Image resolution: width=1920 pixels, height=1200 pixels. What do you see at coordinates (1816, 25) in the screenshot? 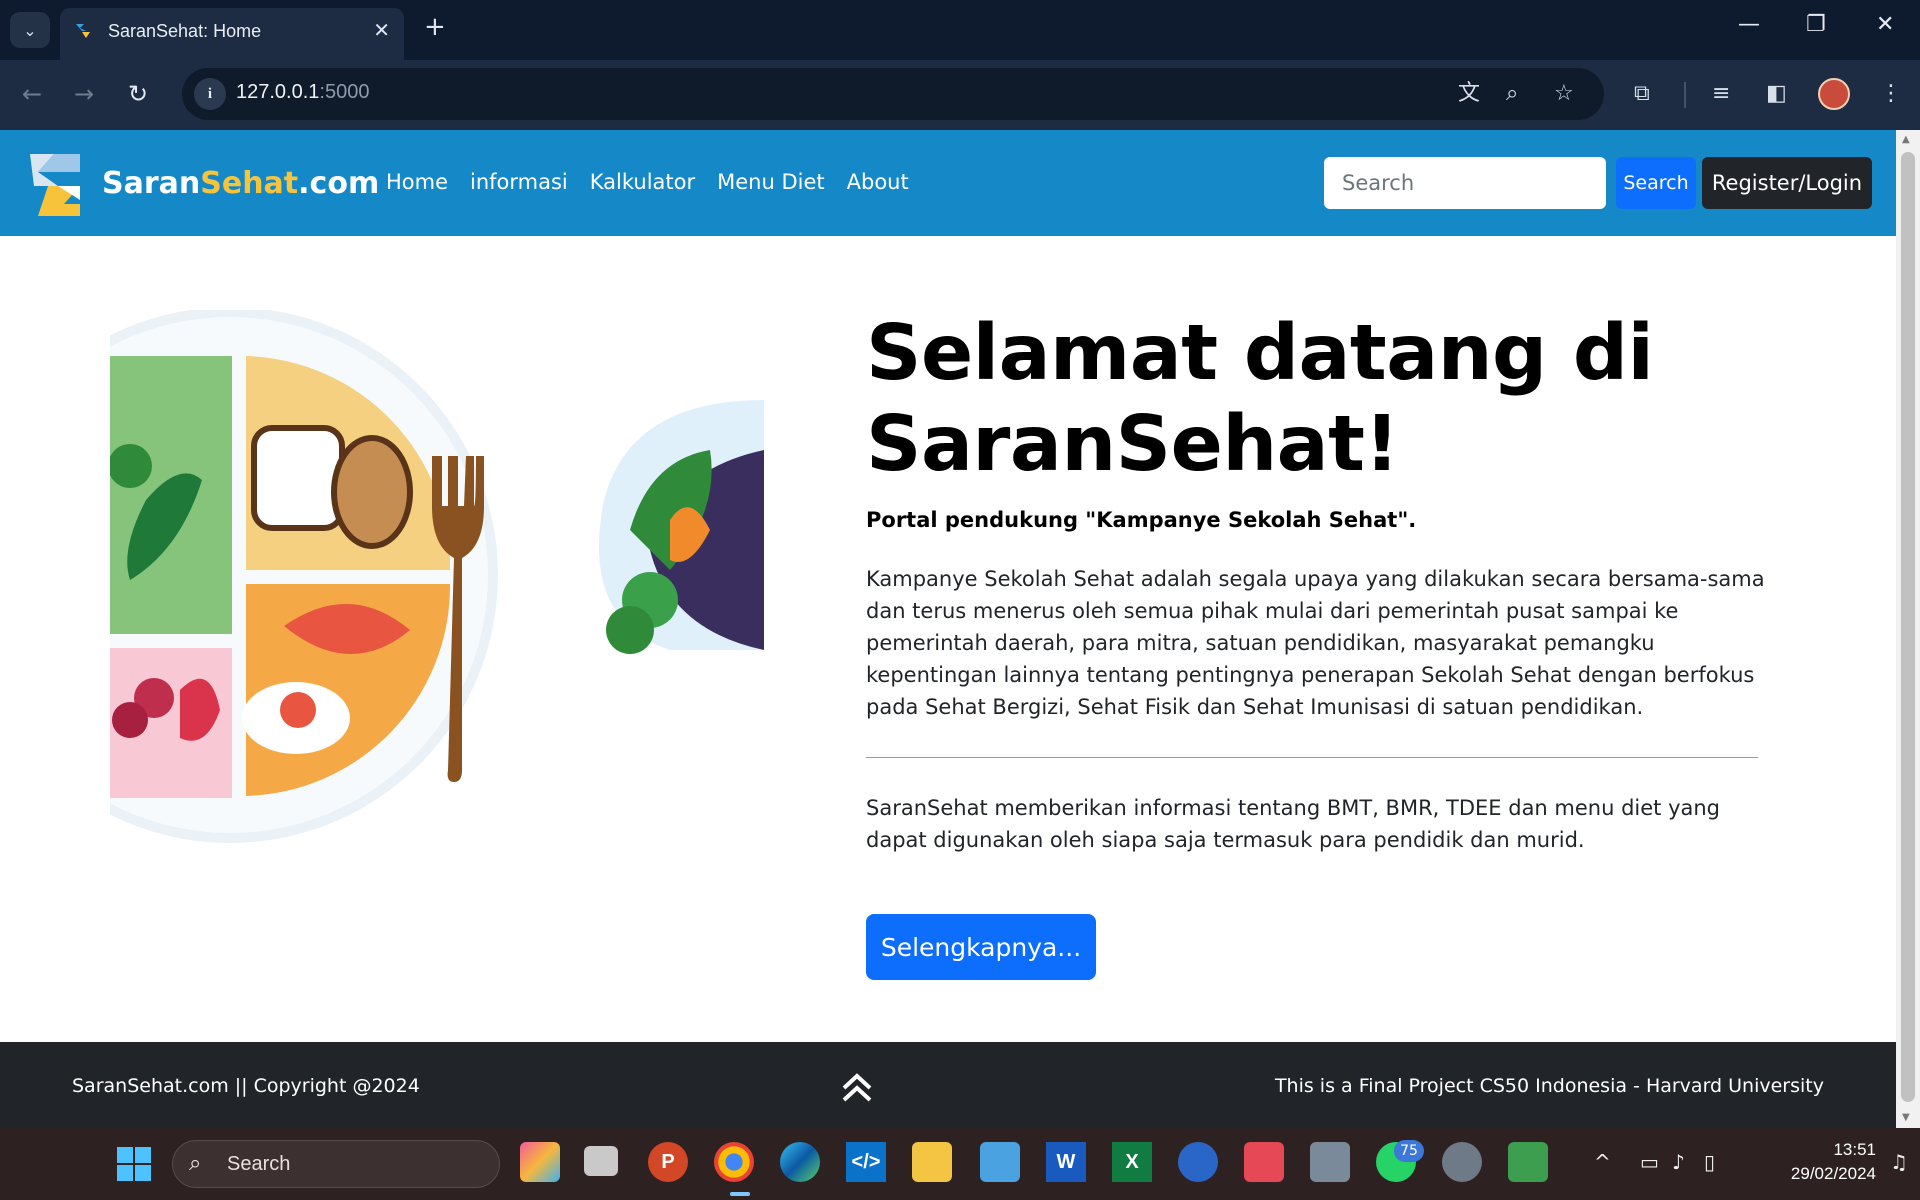
I see `restore-icon: ❐` at bounding box center [1816, 25].